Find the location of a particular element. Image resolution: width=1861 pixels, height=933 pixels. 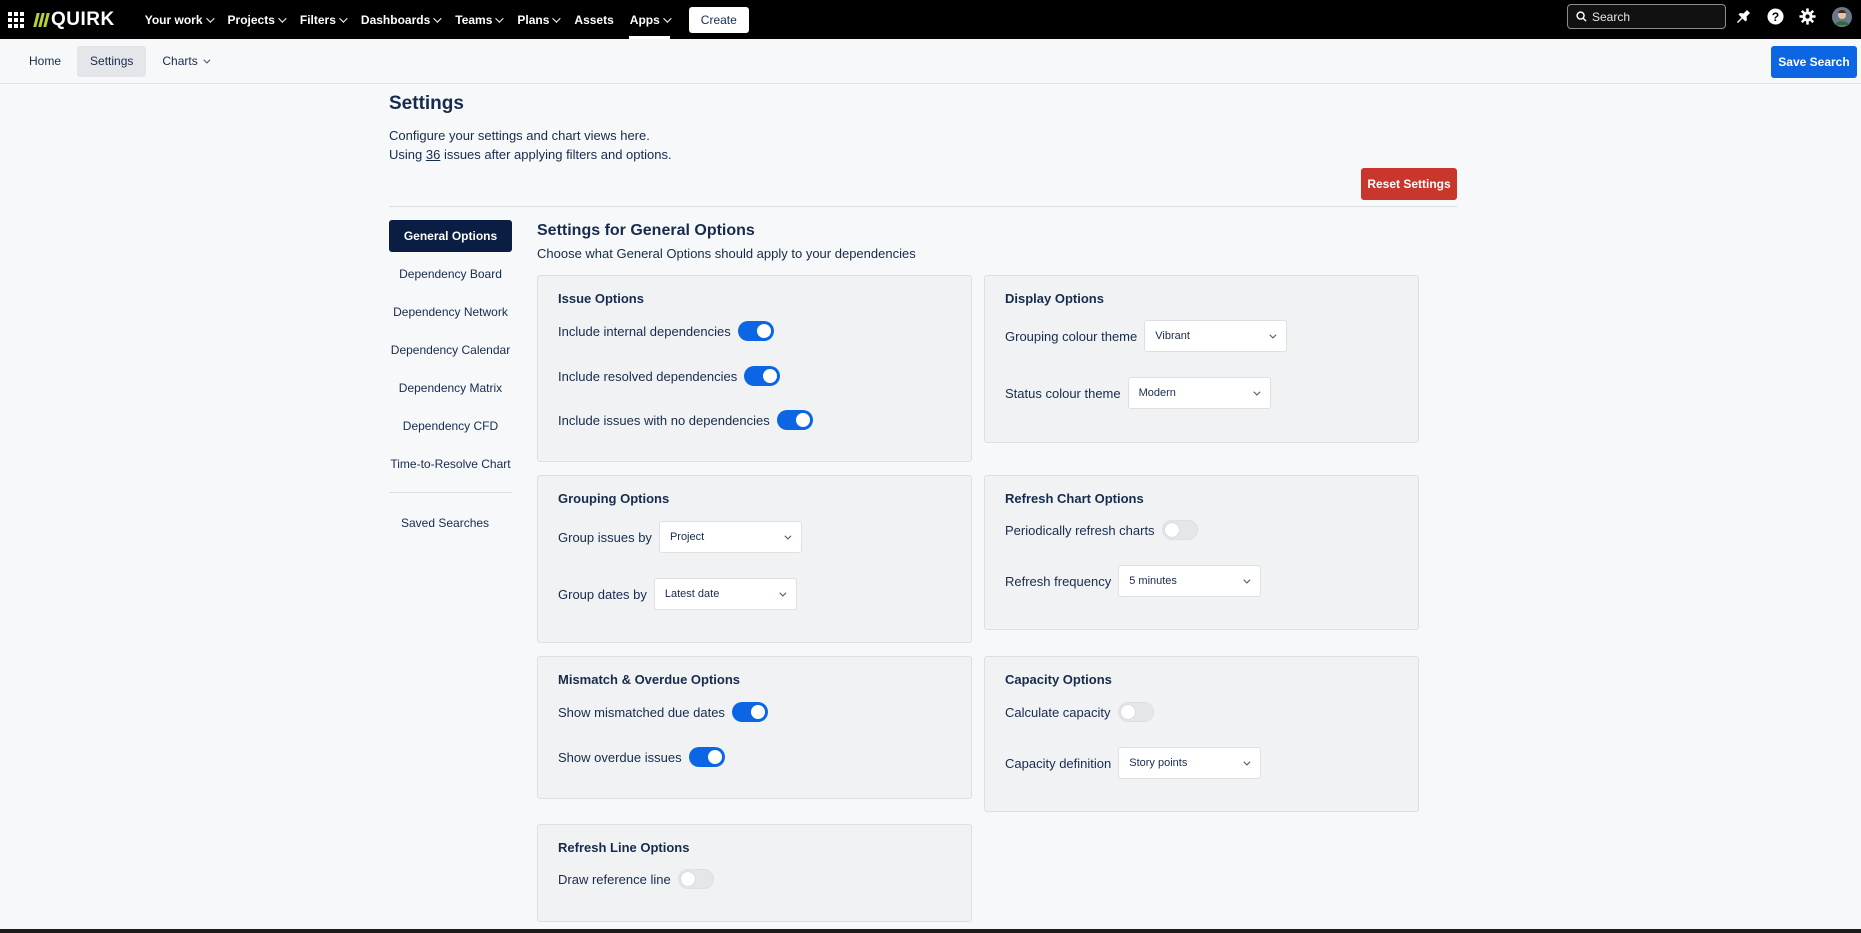

menu-dependency-board: Dependency Board is located at coordinates (450, 274).